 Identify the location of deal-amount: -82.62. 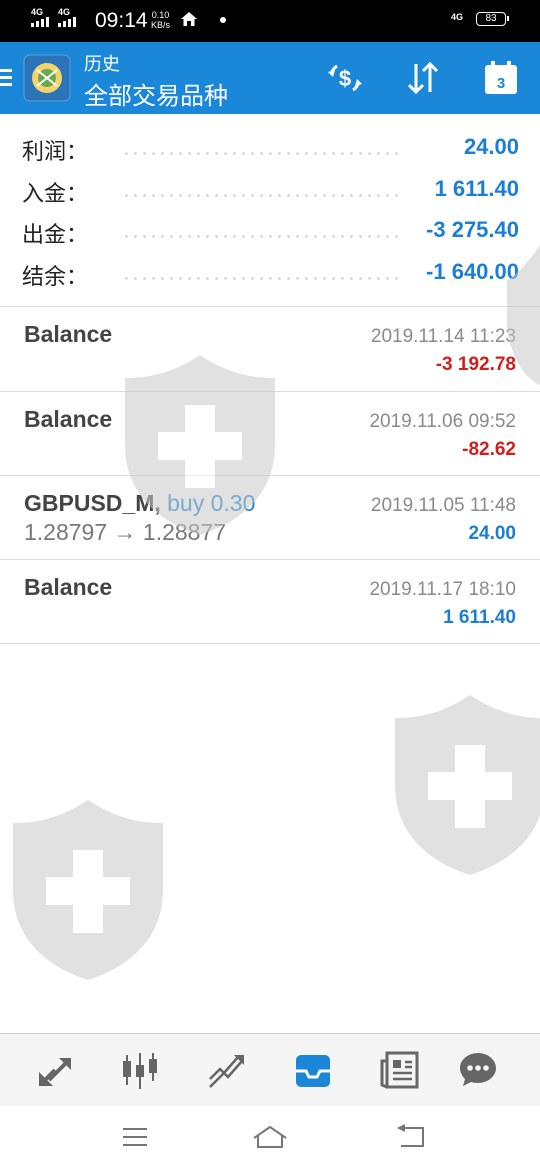
(489, 449).